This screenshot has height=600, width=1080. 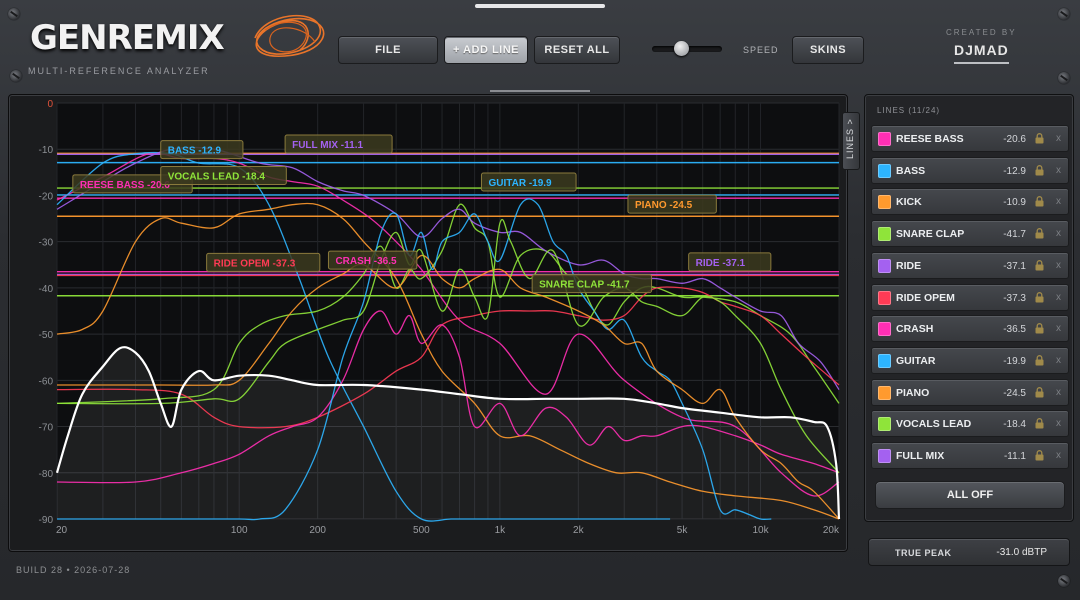 I want to click on label-text: BASS -12.9, so click(x=195, y=151).